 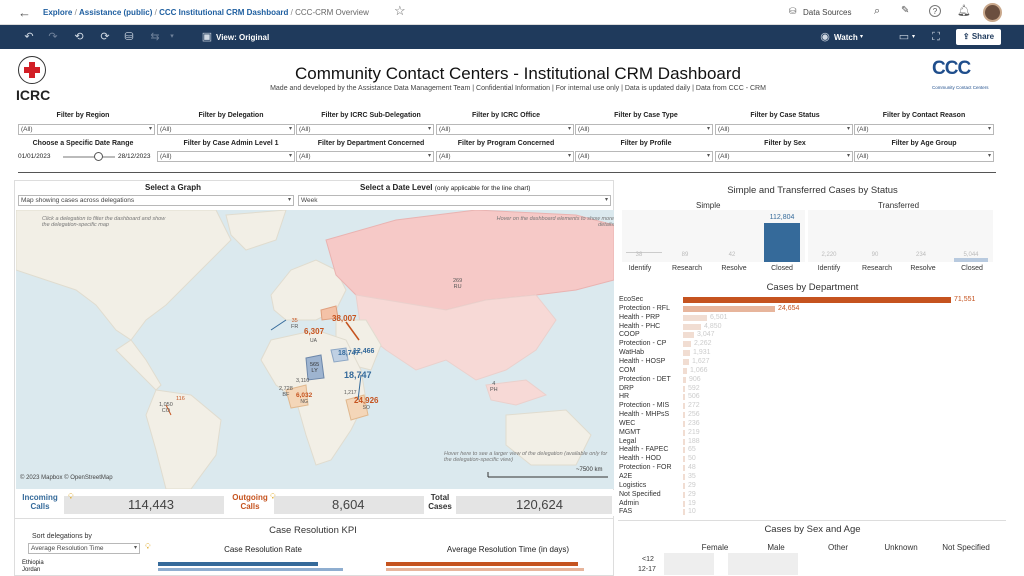 What do you see at coordinates (304, 398) in the screenshot?
I see `map-label-ng: 6,032 NG` at bounding box center [304, 398].